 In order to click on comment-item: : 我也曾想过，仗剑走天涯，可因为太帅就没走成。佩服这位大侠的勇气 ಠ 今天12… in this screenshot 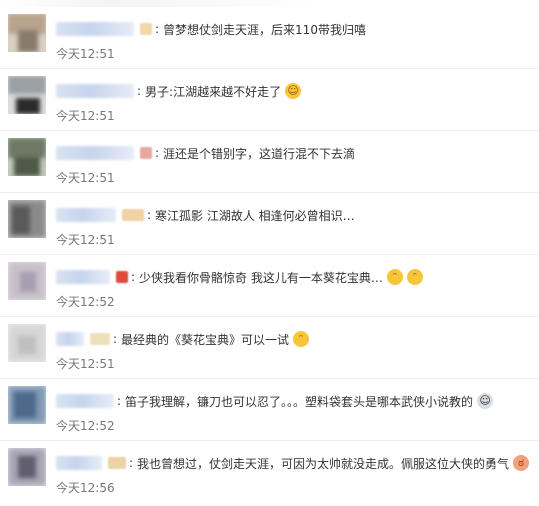, I will do `click(269, 472)`.